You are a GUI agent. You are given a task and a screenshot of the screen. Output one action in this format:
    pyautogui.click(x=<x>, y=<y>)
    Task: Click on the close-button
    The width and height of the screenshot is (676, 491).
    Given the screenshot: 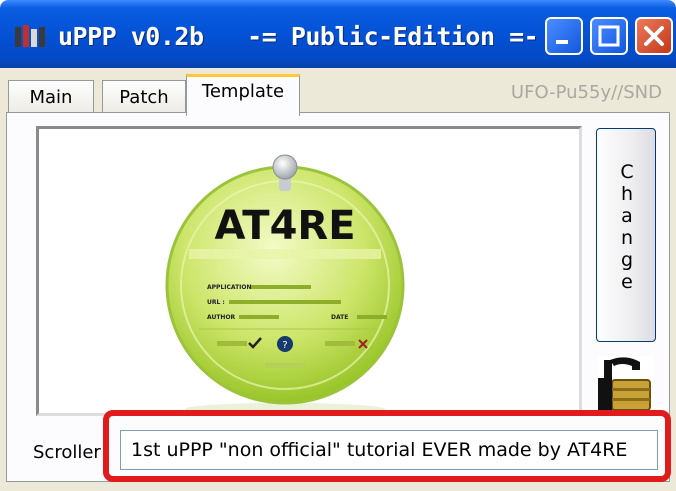 What is the action you would take?
    pyautogui.click(x=654, y=36)
    